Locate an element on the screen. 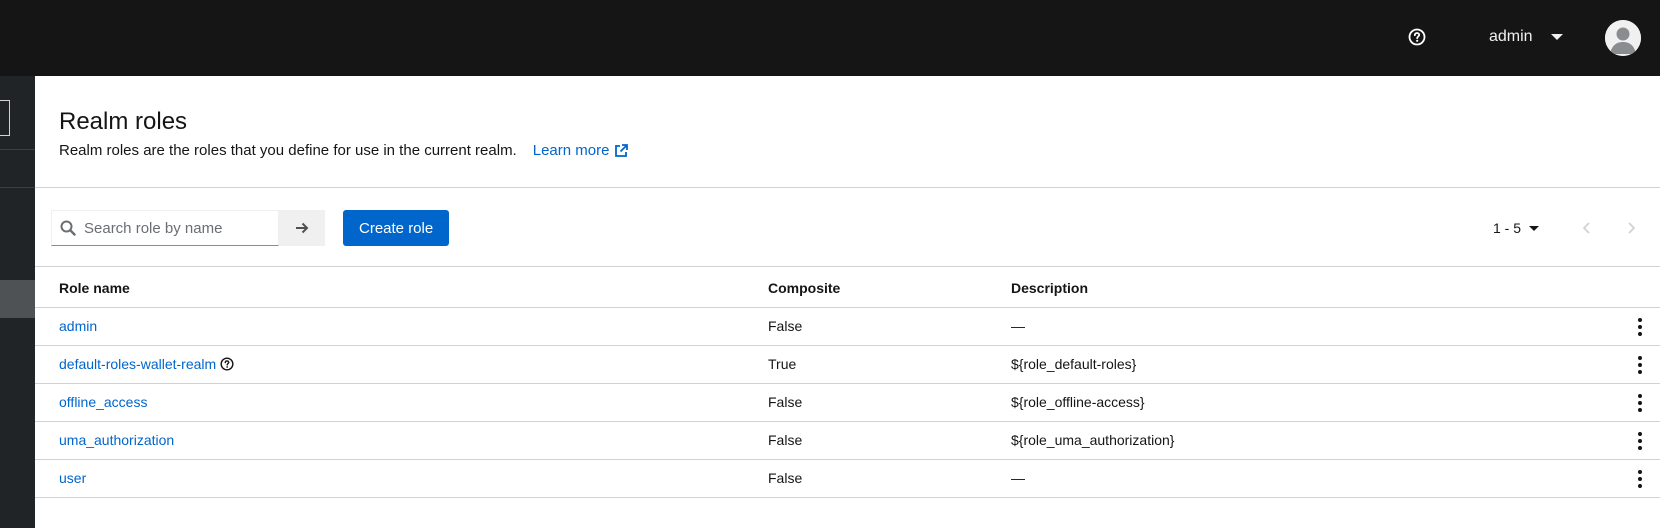 The height and width of the screenshot is (528, 1660). description-value: ${role_offline-access} is located at coordinates (1078, 402).